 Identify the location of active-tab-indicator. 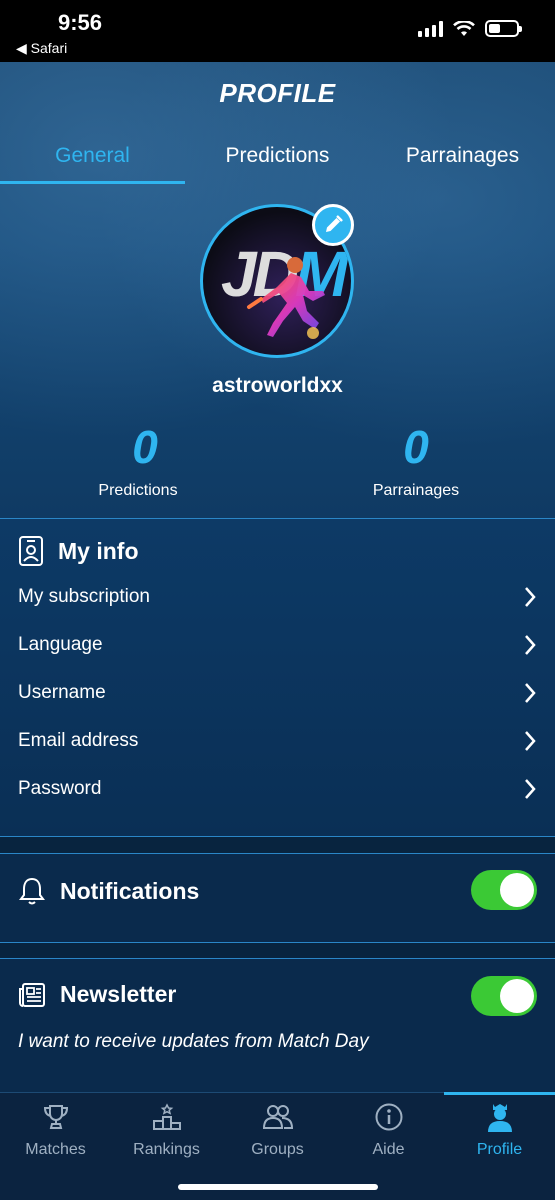
(499, 1093).